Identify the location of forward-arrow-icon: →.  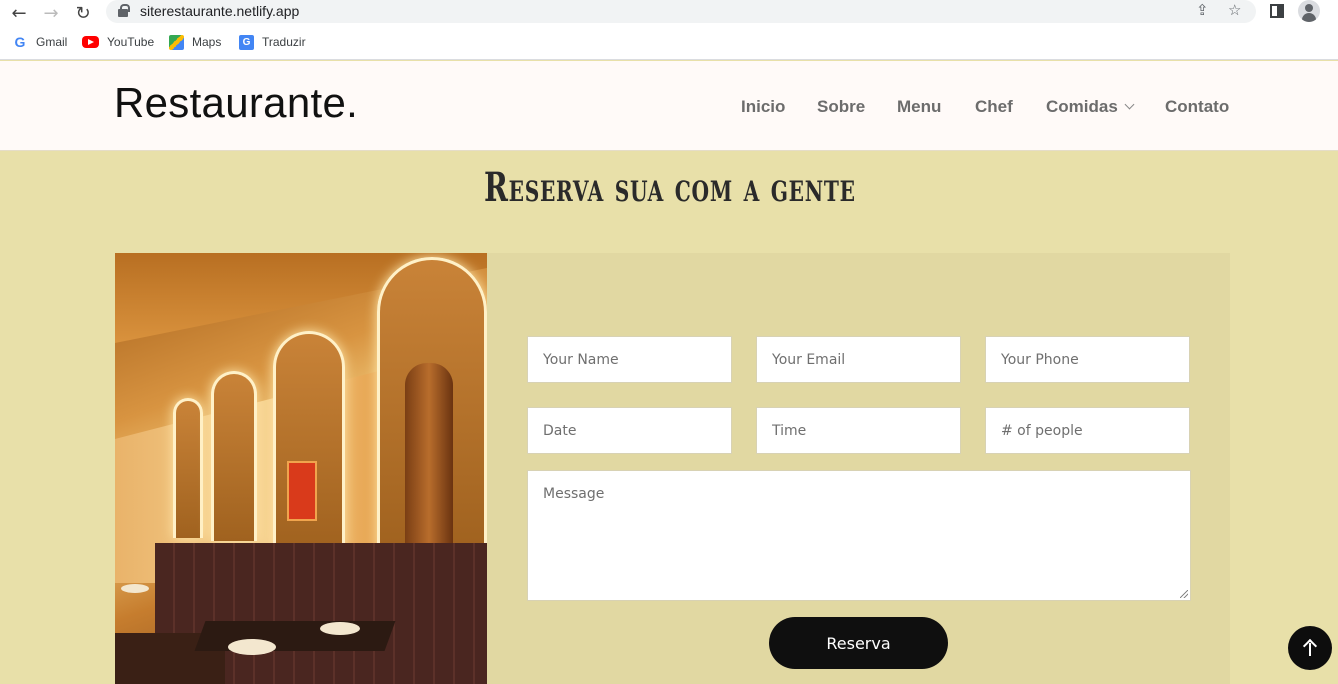
(51, 13).